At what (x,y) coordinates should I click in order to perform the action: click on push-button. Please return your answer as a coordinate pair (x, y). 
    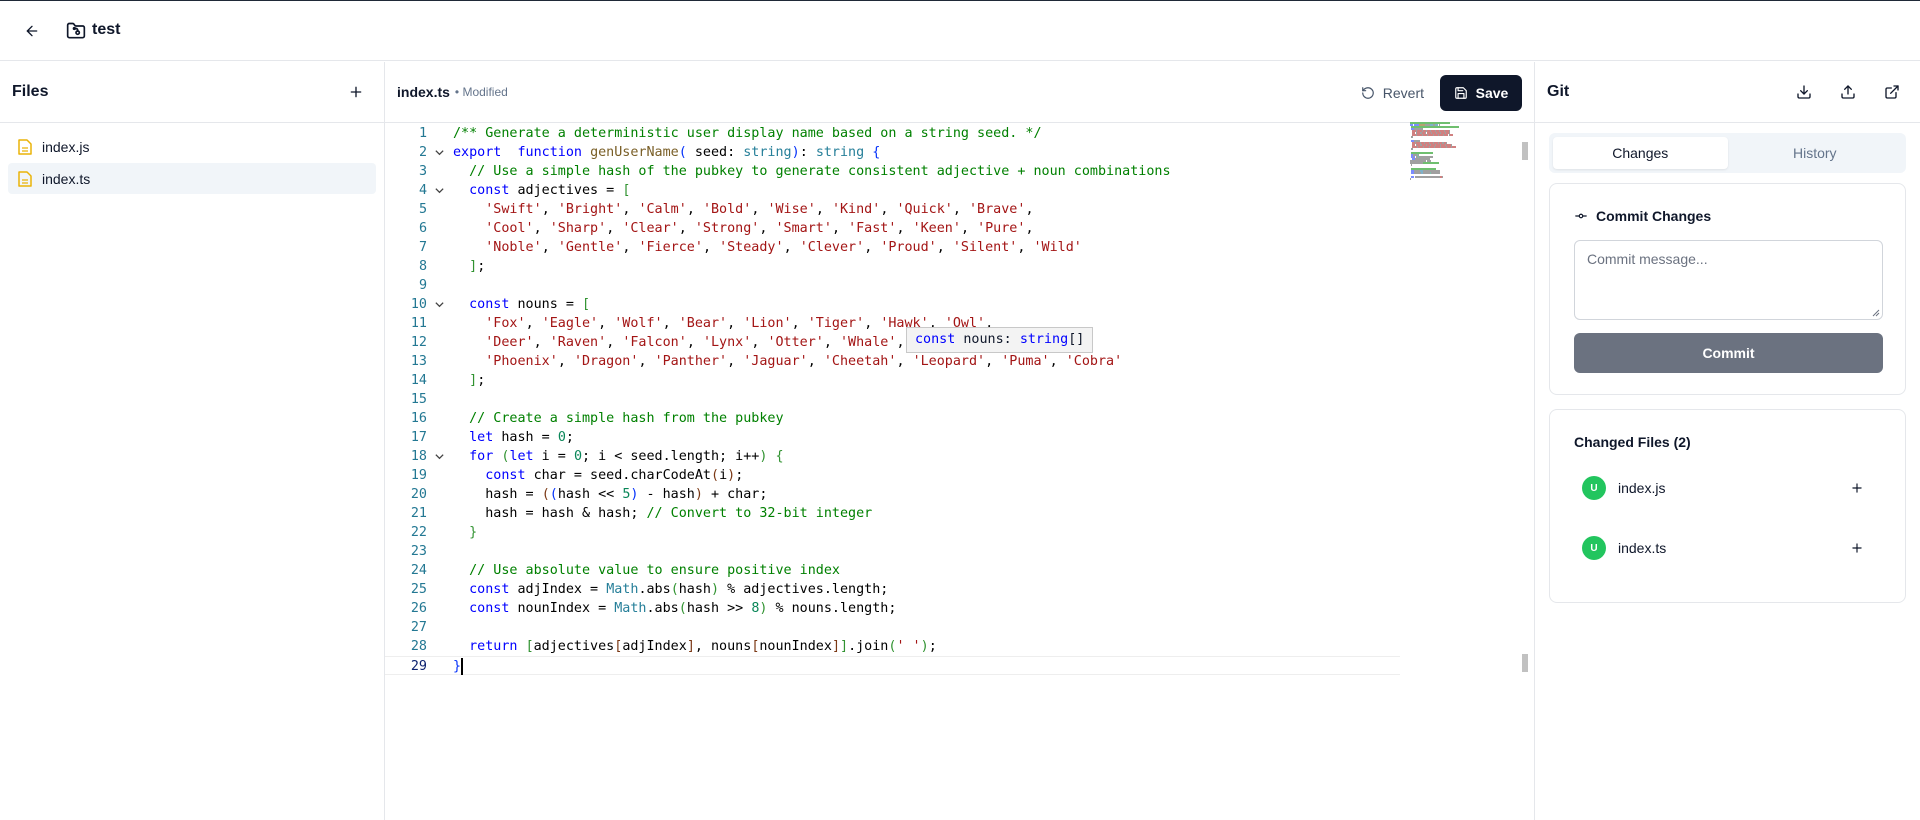
    Looking at the image, I should click on (1848, 92).